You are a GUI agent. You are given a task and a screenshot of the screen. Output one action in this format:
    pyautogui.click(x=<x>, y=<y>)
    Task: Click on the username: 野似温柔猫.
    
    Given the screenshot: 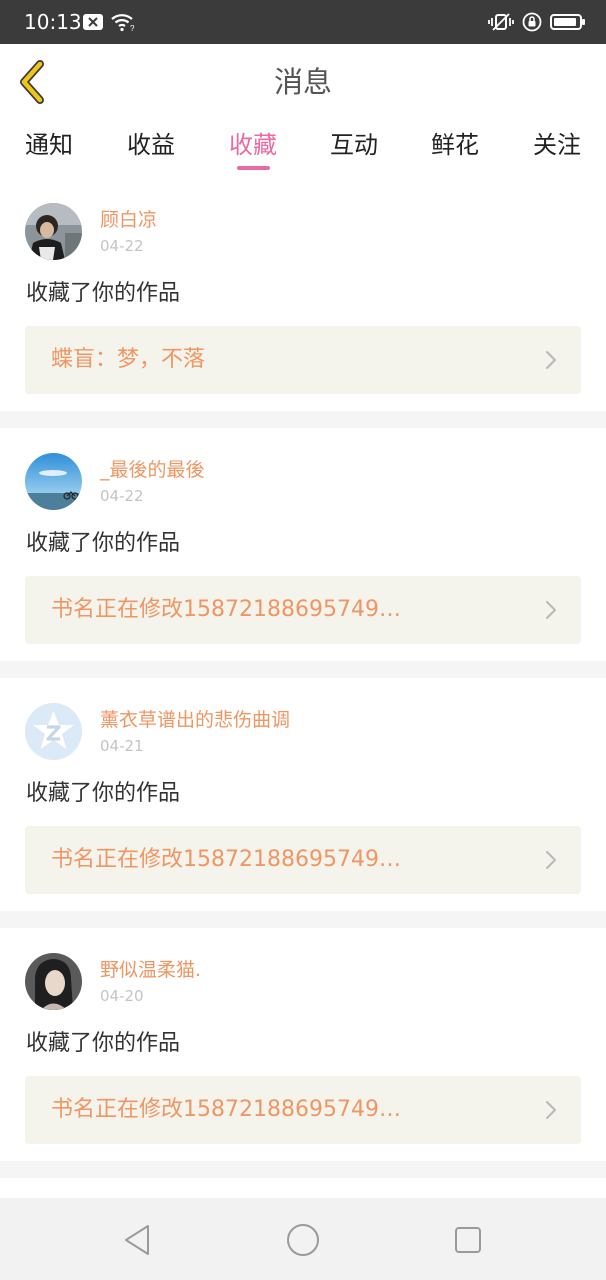 What is the action you would take?
    pyautogui.click(x=150, y=970)
    